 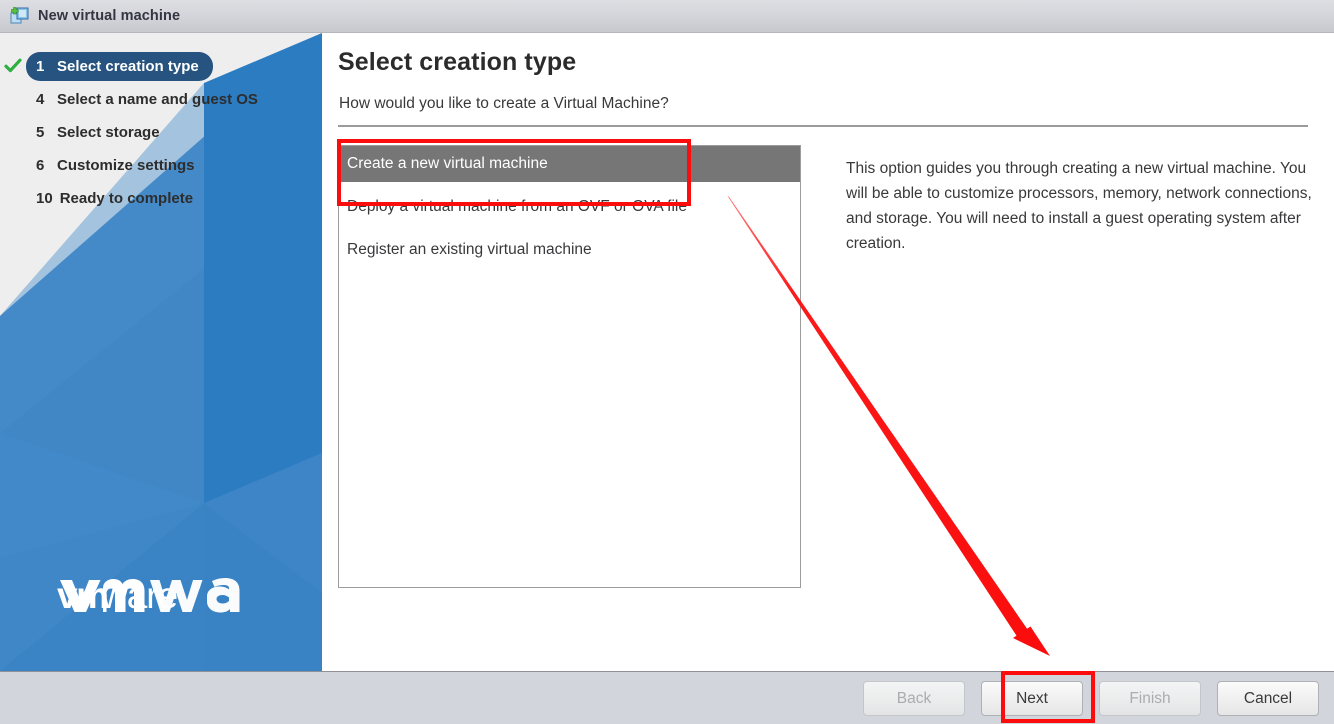 What do you see at coordinates (823, 126) in the screenshot?
I see `header-divider` at bounding box center [823, 126].